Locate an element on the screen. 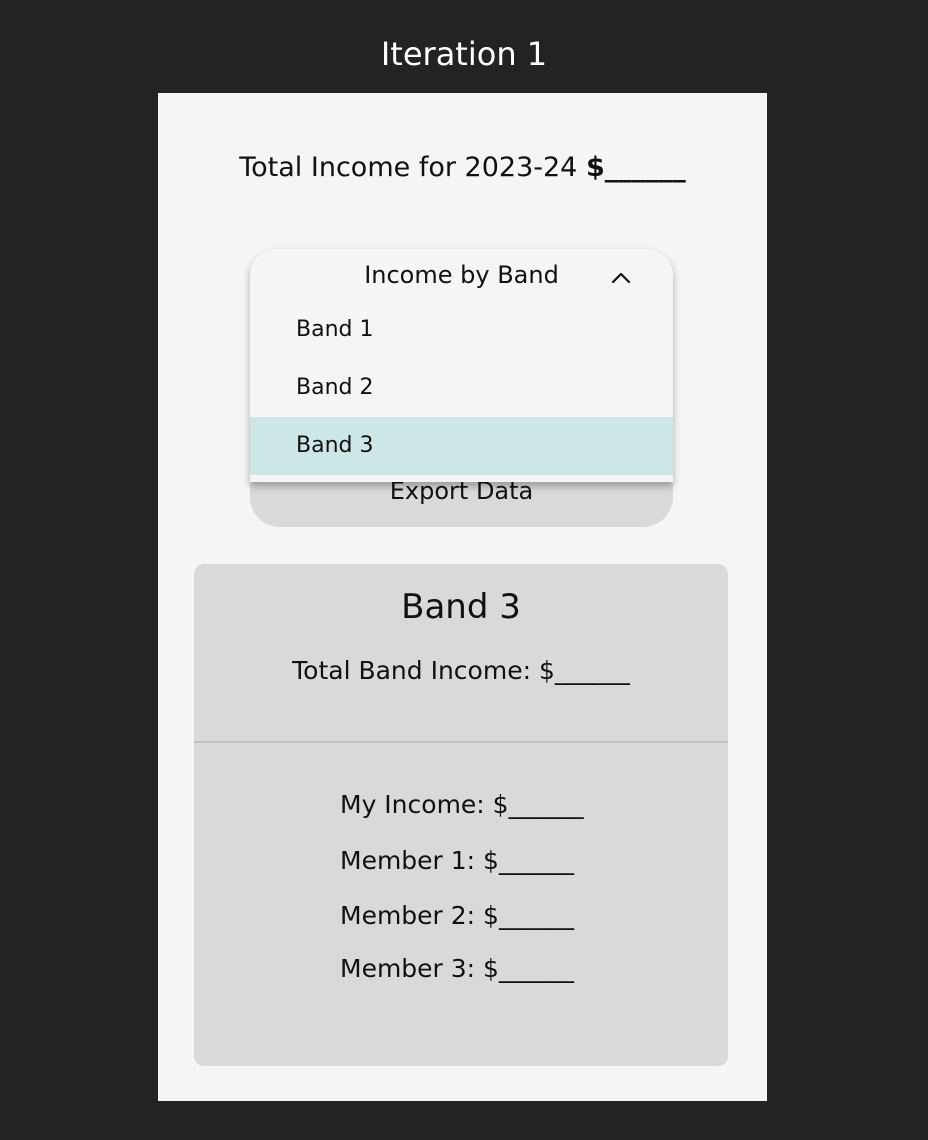  total-income-summary: Total Income for 2023-24 $______ is located at coordinates (462, 168).